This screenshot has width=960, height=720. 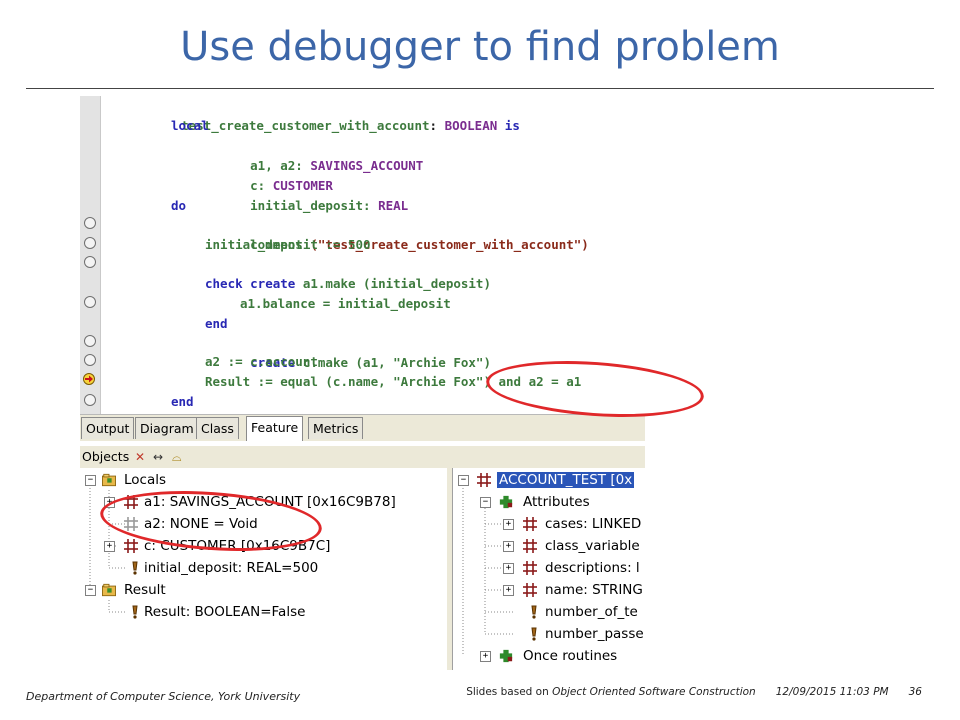 What do you see at coordinates (336, 428) in the screenshot?
I see `tab-metrics: Metrics` at bounding box center [336, 428].